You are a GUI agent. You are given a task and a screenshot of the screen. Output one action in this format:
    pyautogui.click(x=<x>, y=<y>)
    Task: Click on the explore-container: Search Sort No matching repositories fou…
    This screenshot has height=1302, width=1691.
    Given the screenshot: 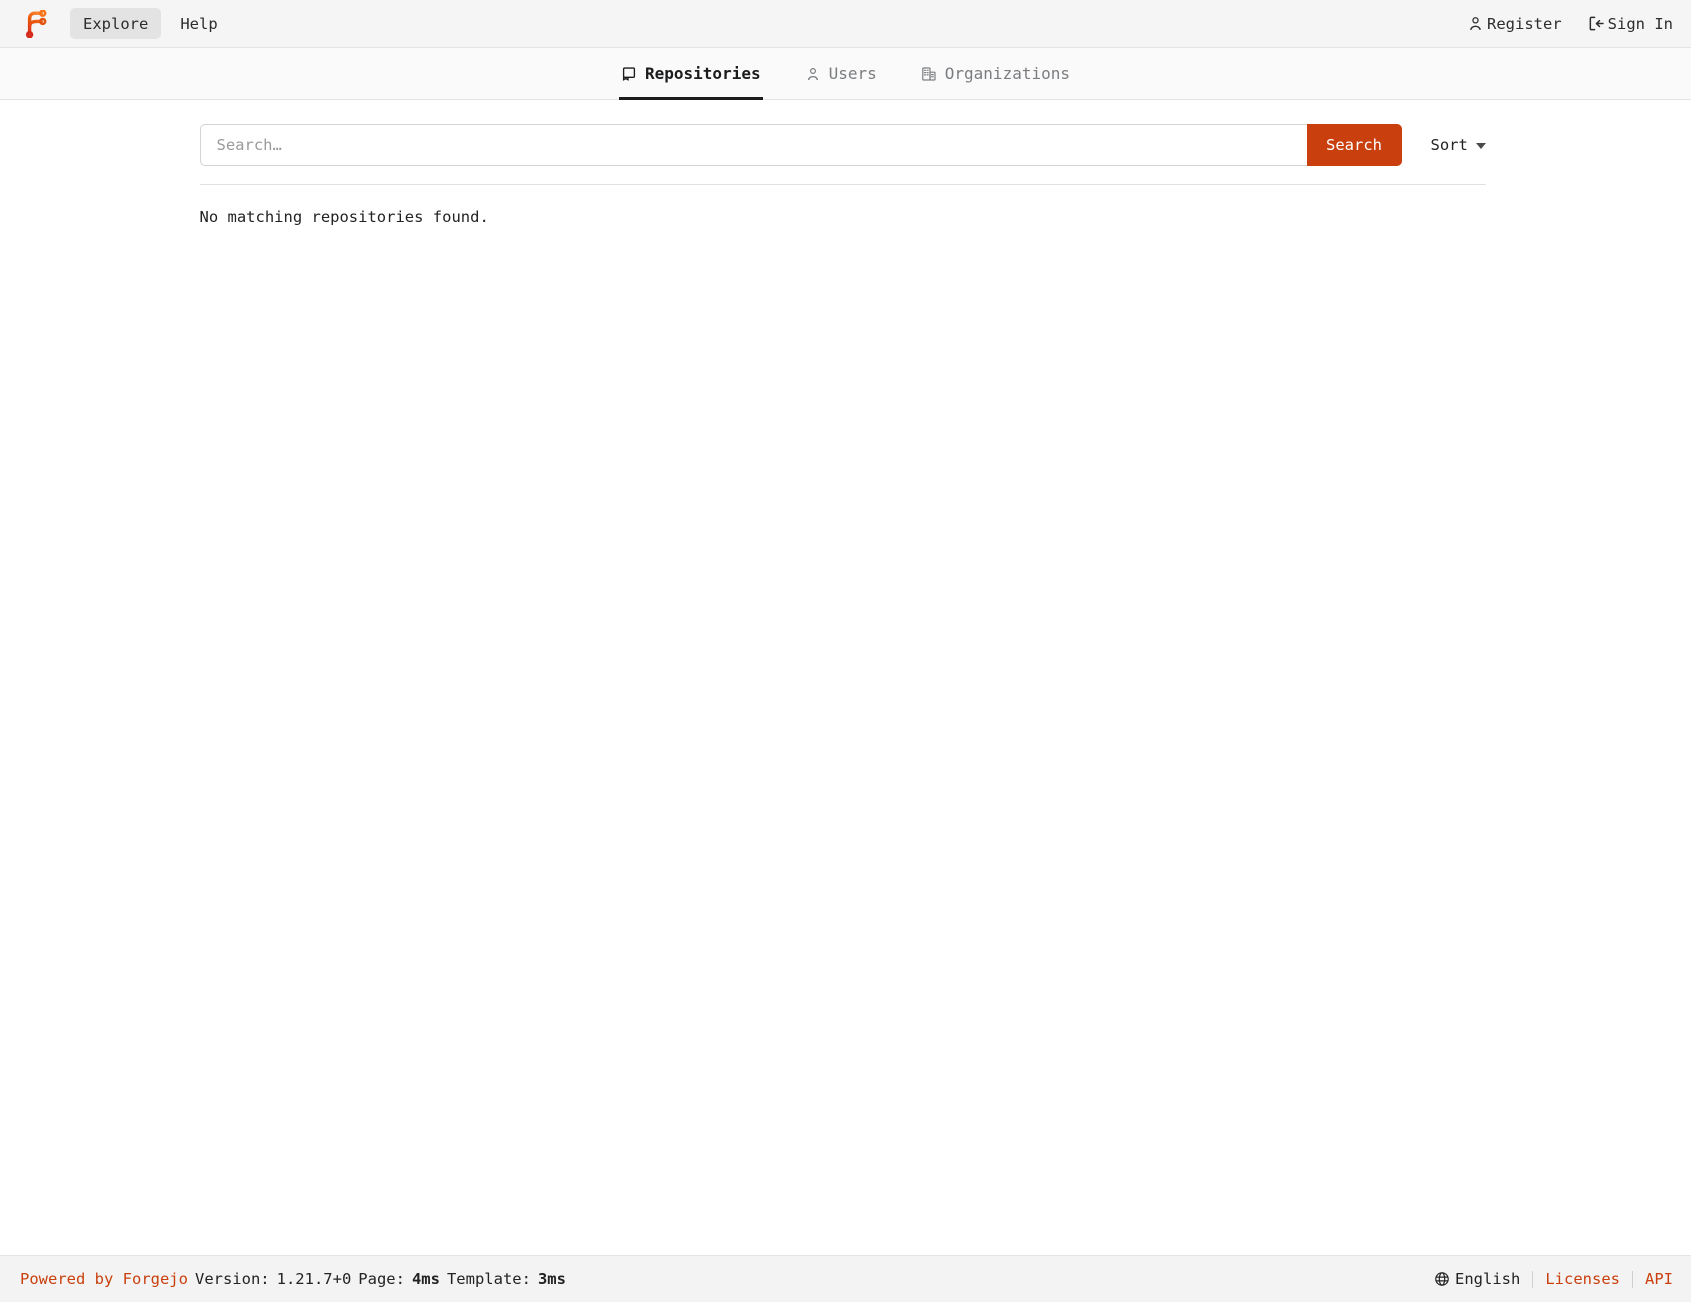 What is the action you would take?
    pyautogui.click(x=846, y=175)
    